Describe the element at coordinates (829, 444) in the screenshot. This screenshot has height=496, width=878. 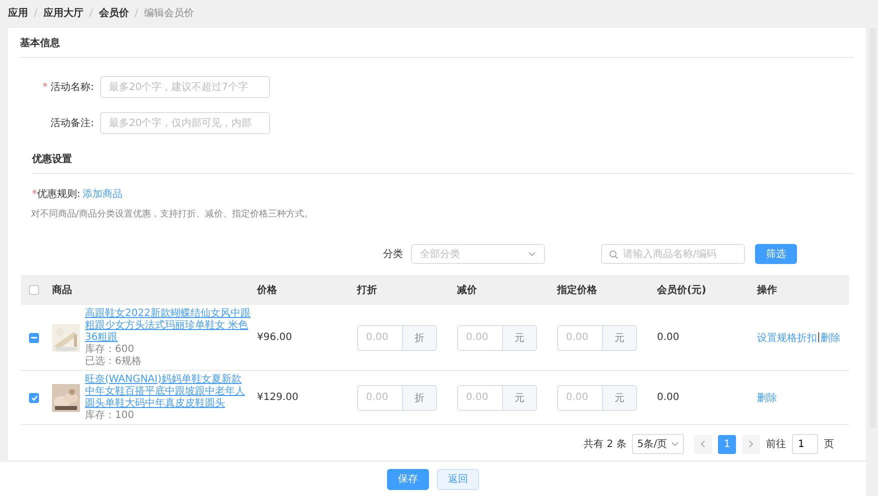
I see `page-unit: 页` at that location.